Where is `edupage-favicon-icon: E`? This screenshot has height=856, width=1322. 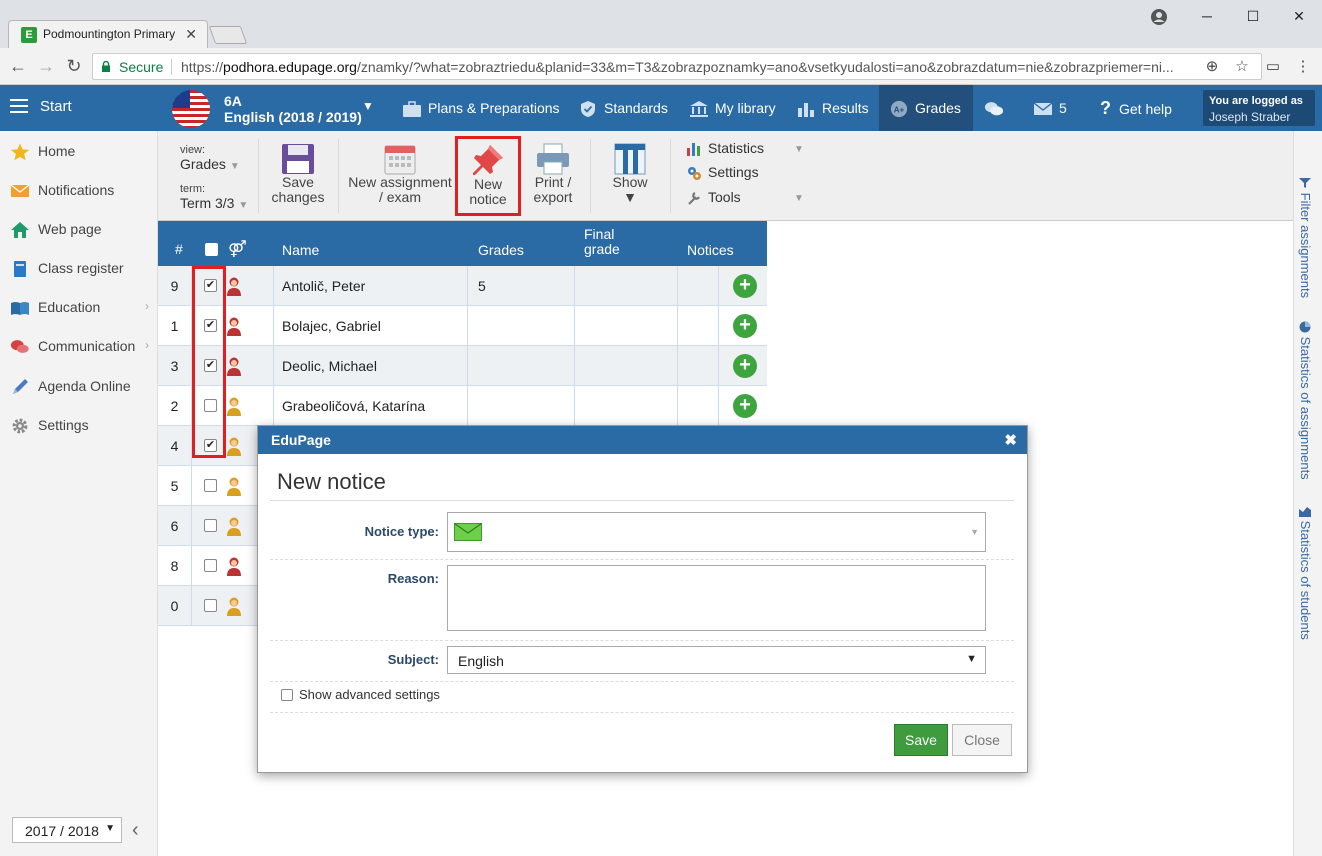
edupage-favicon-icon: E is located at coordinates (29, 35).